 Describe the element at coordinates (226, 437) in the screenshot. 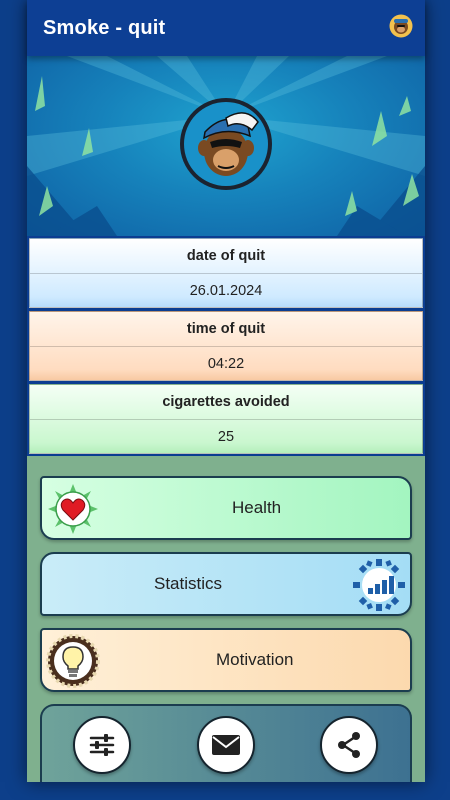

I see `cigarettes-avoided-value: 25` at that location.